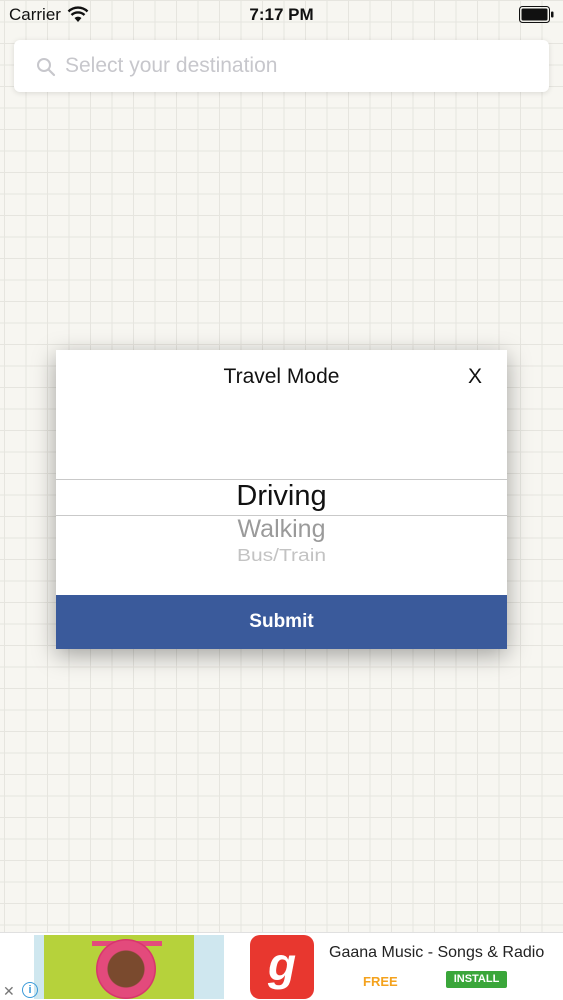 This screenshot has height=1000, width=563. I want to click on ad-install-button: INSTALL, so click(476, 979).